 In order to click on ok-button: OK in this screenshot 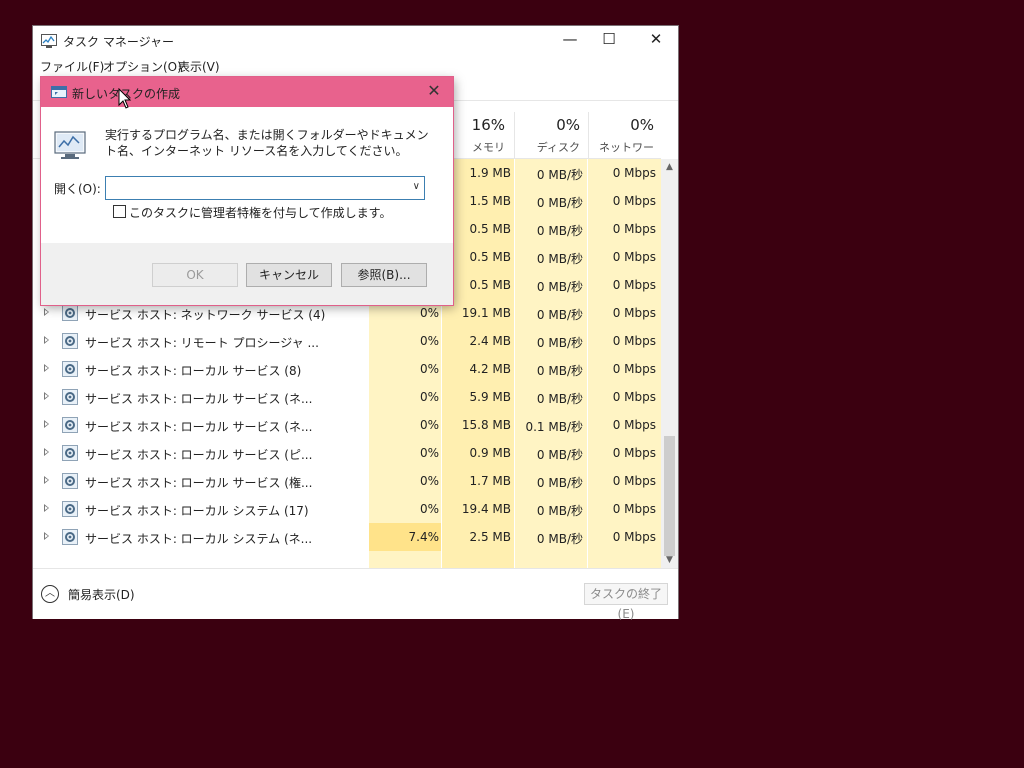, I will do `click(195, 275)`.